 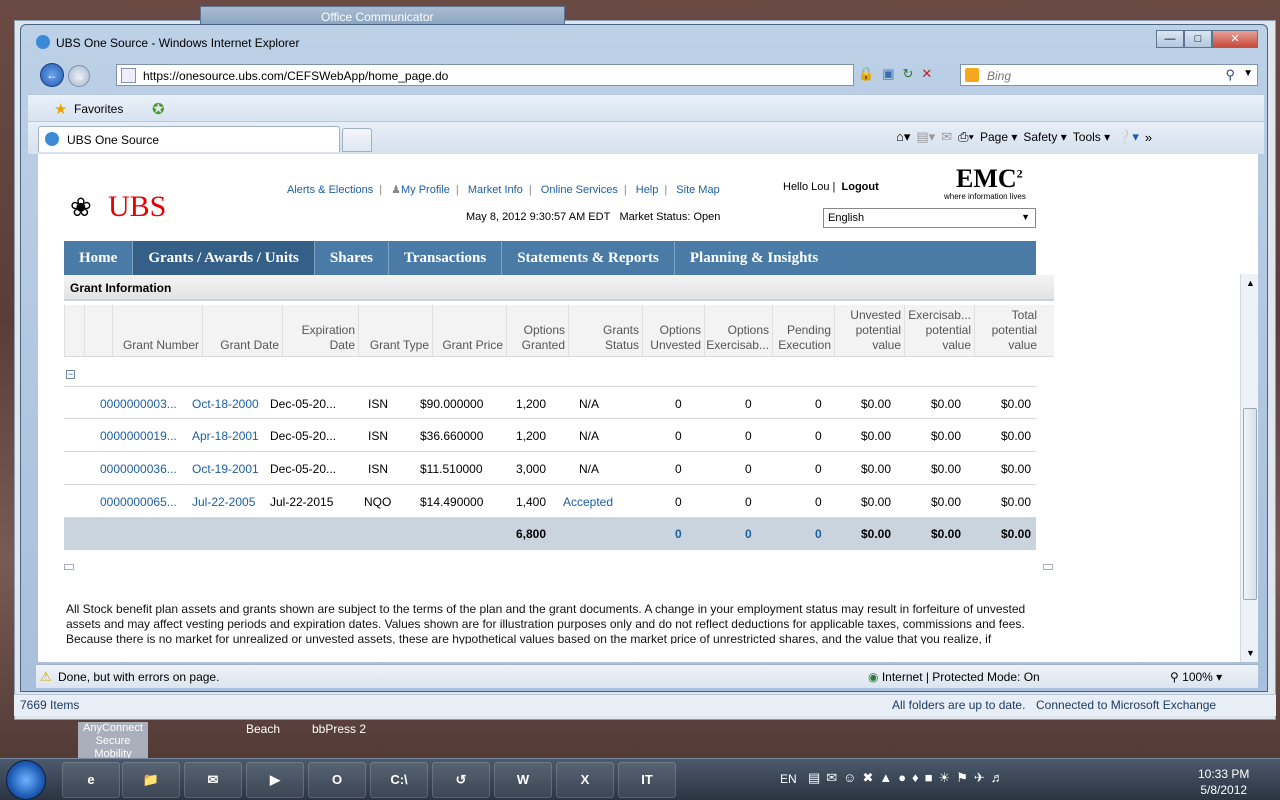 I want to click on tools-menu: Tools ▾, so click(x=1091, y=137).